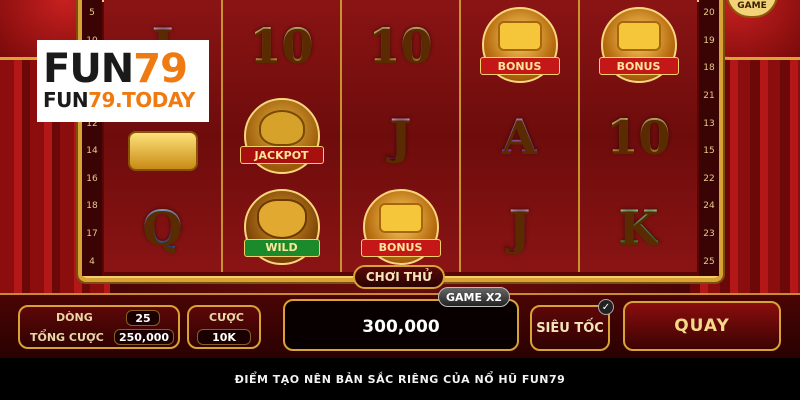 This screenshot has height=400, width=800. I want to click on total-bet-label: TỔNG CƯỢC, so click(67, 337).